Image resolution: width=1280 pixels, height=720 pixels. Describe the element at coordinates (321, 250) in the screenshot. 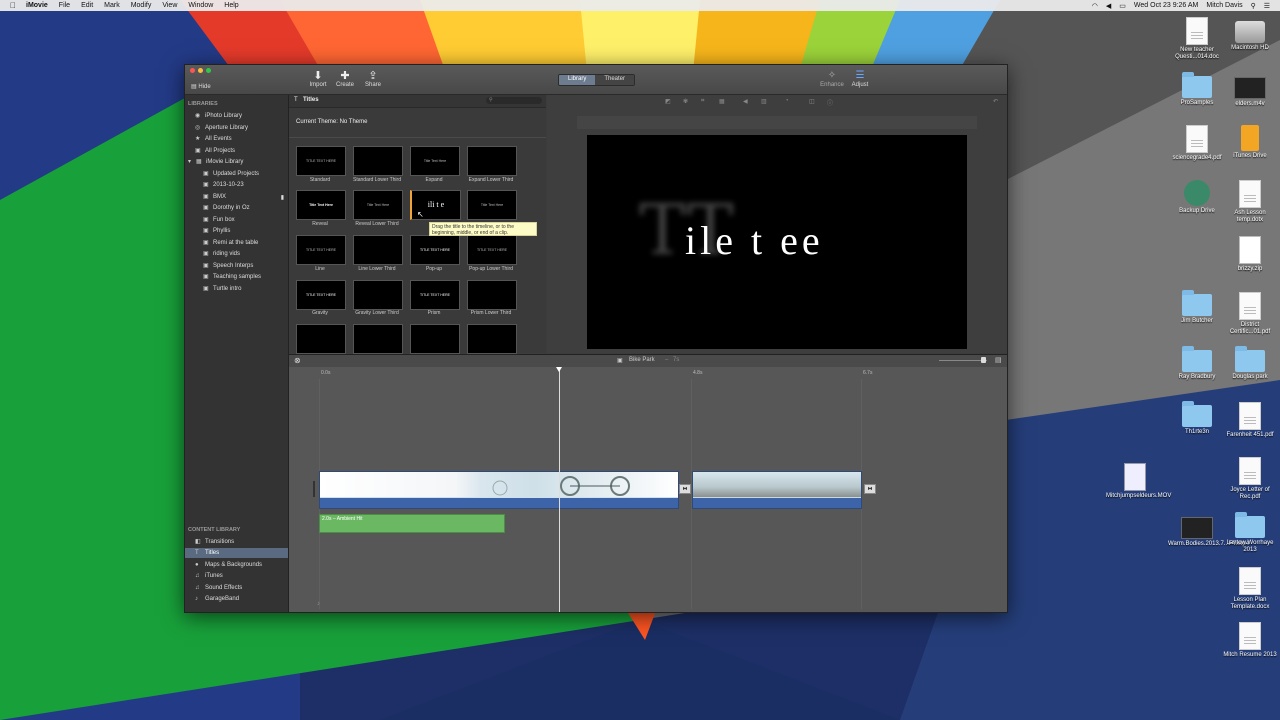

I see `title-thumb-line: TITLE TEXT HERE` at that location.